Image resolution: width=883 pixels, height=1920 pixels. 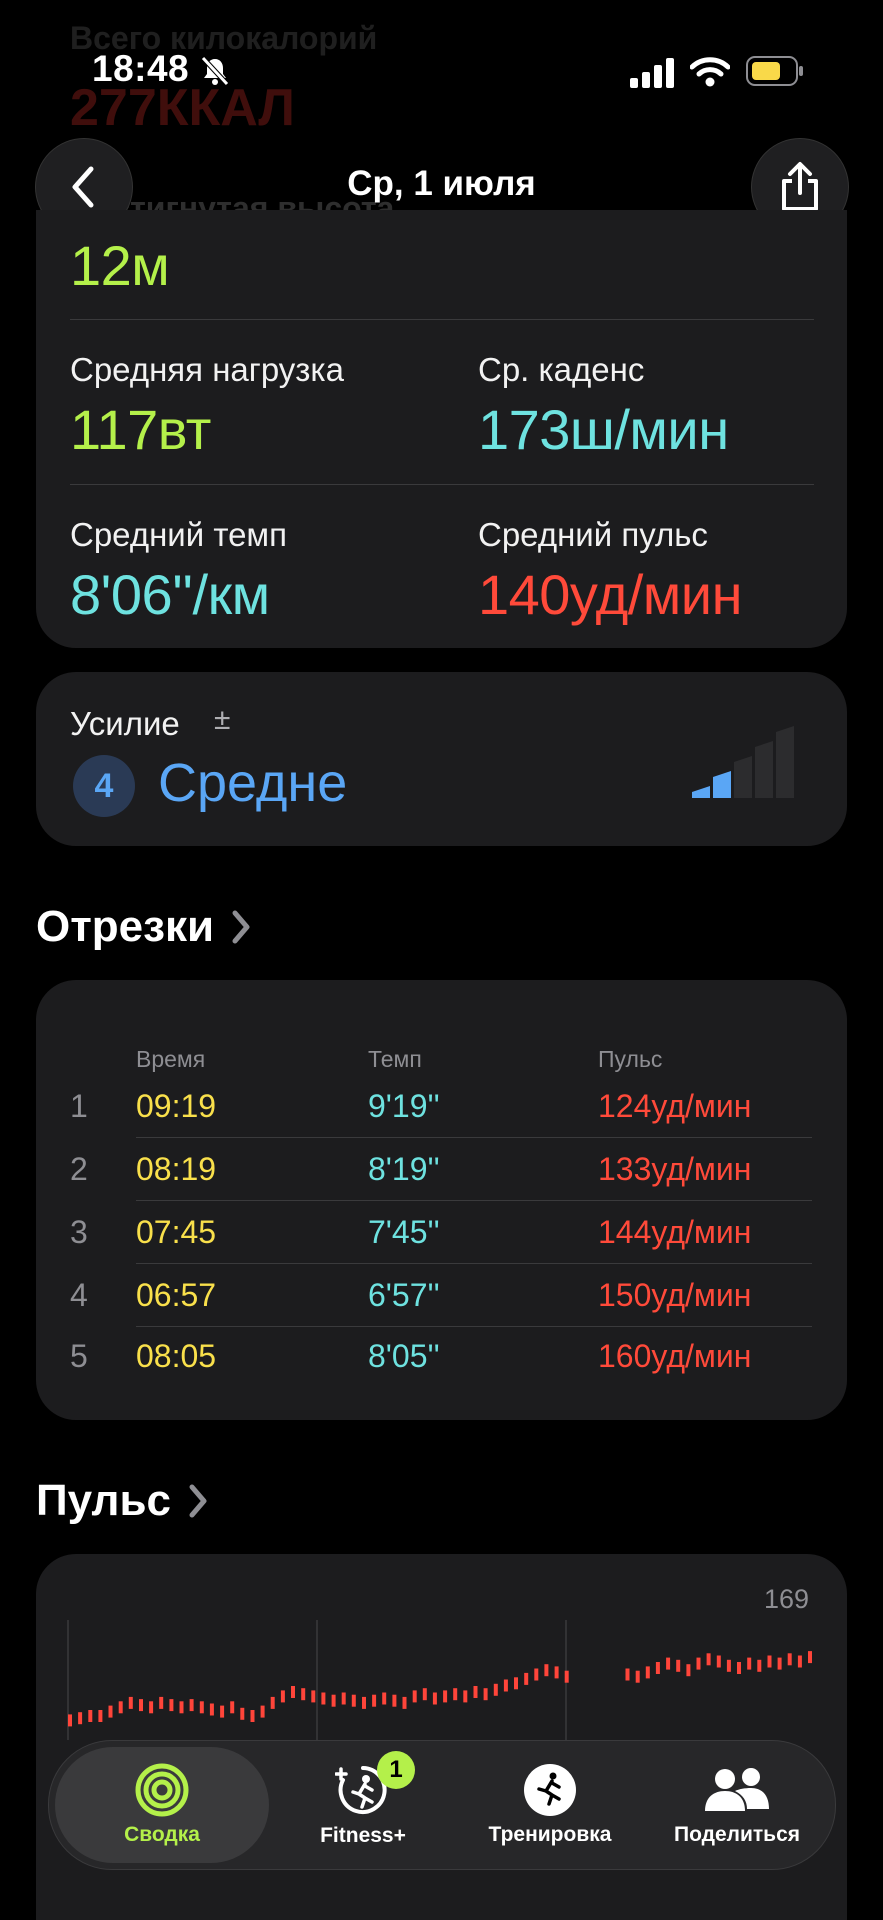 I want to click on power-value: 117вт, so click(x=140, y=429).